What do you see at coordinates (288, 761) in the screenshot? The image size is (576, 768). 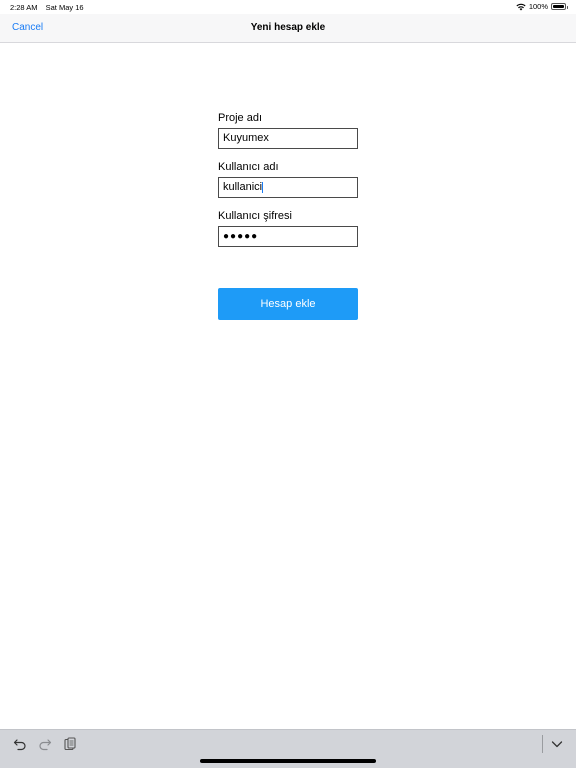 I see `home-indicator` at bounding box center [288, 761].